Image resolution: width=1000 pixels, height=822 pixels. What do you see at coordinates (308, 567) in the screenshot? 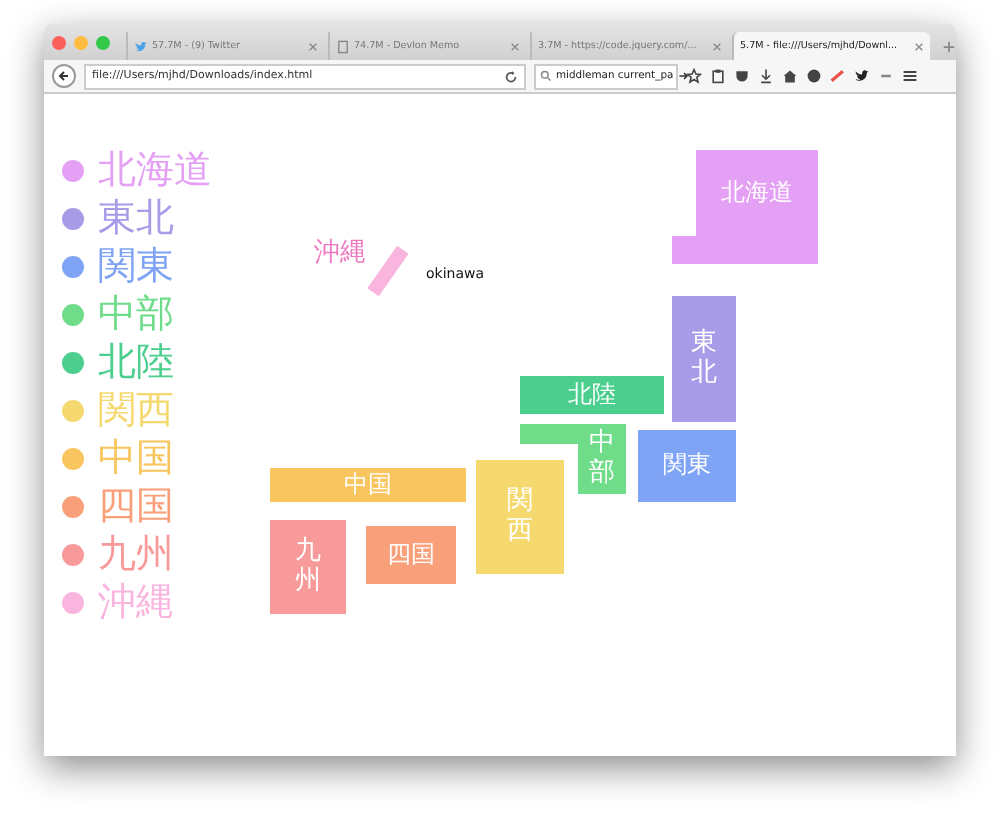
I see `region-block: 九州` at bounding box center [308, 567].